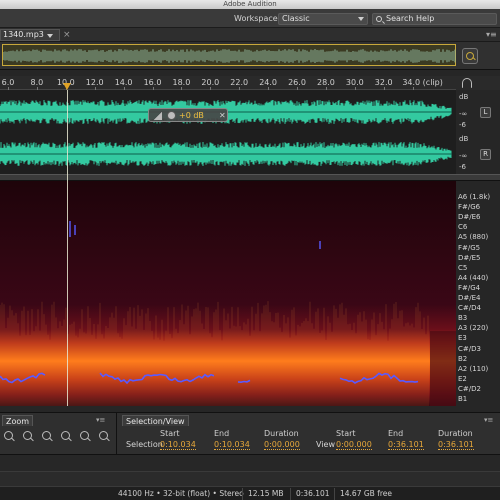 The width and height of the screenshot is (500, 500). I want to click on status-duration: 0:36.101, so click(313, 493).